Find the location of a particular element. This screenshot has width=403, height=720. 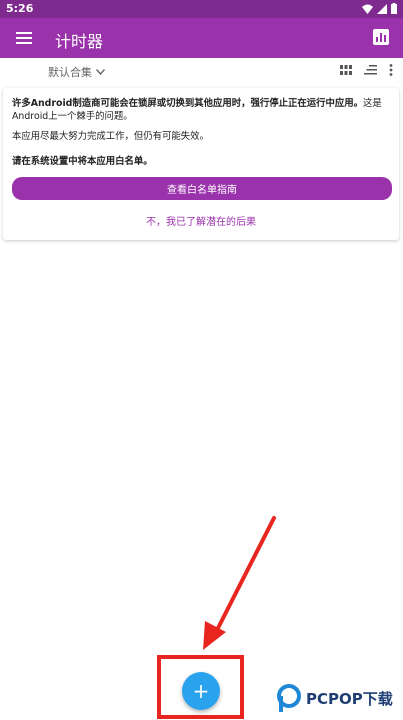

annotation-arrow is located at coordinates (239, 583).